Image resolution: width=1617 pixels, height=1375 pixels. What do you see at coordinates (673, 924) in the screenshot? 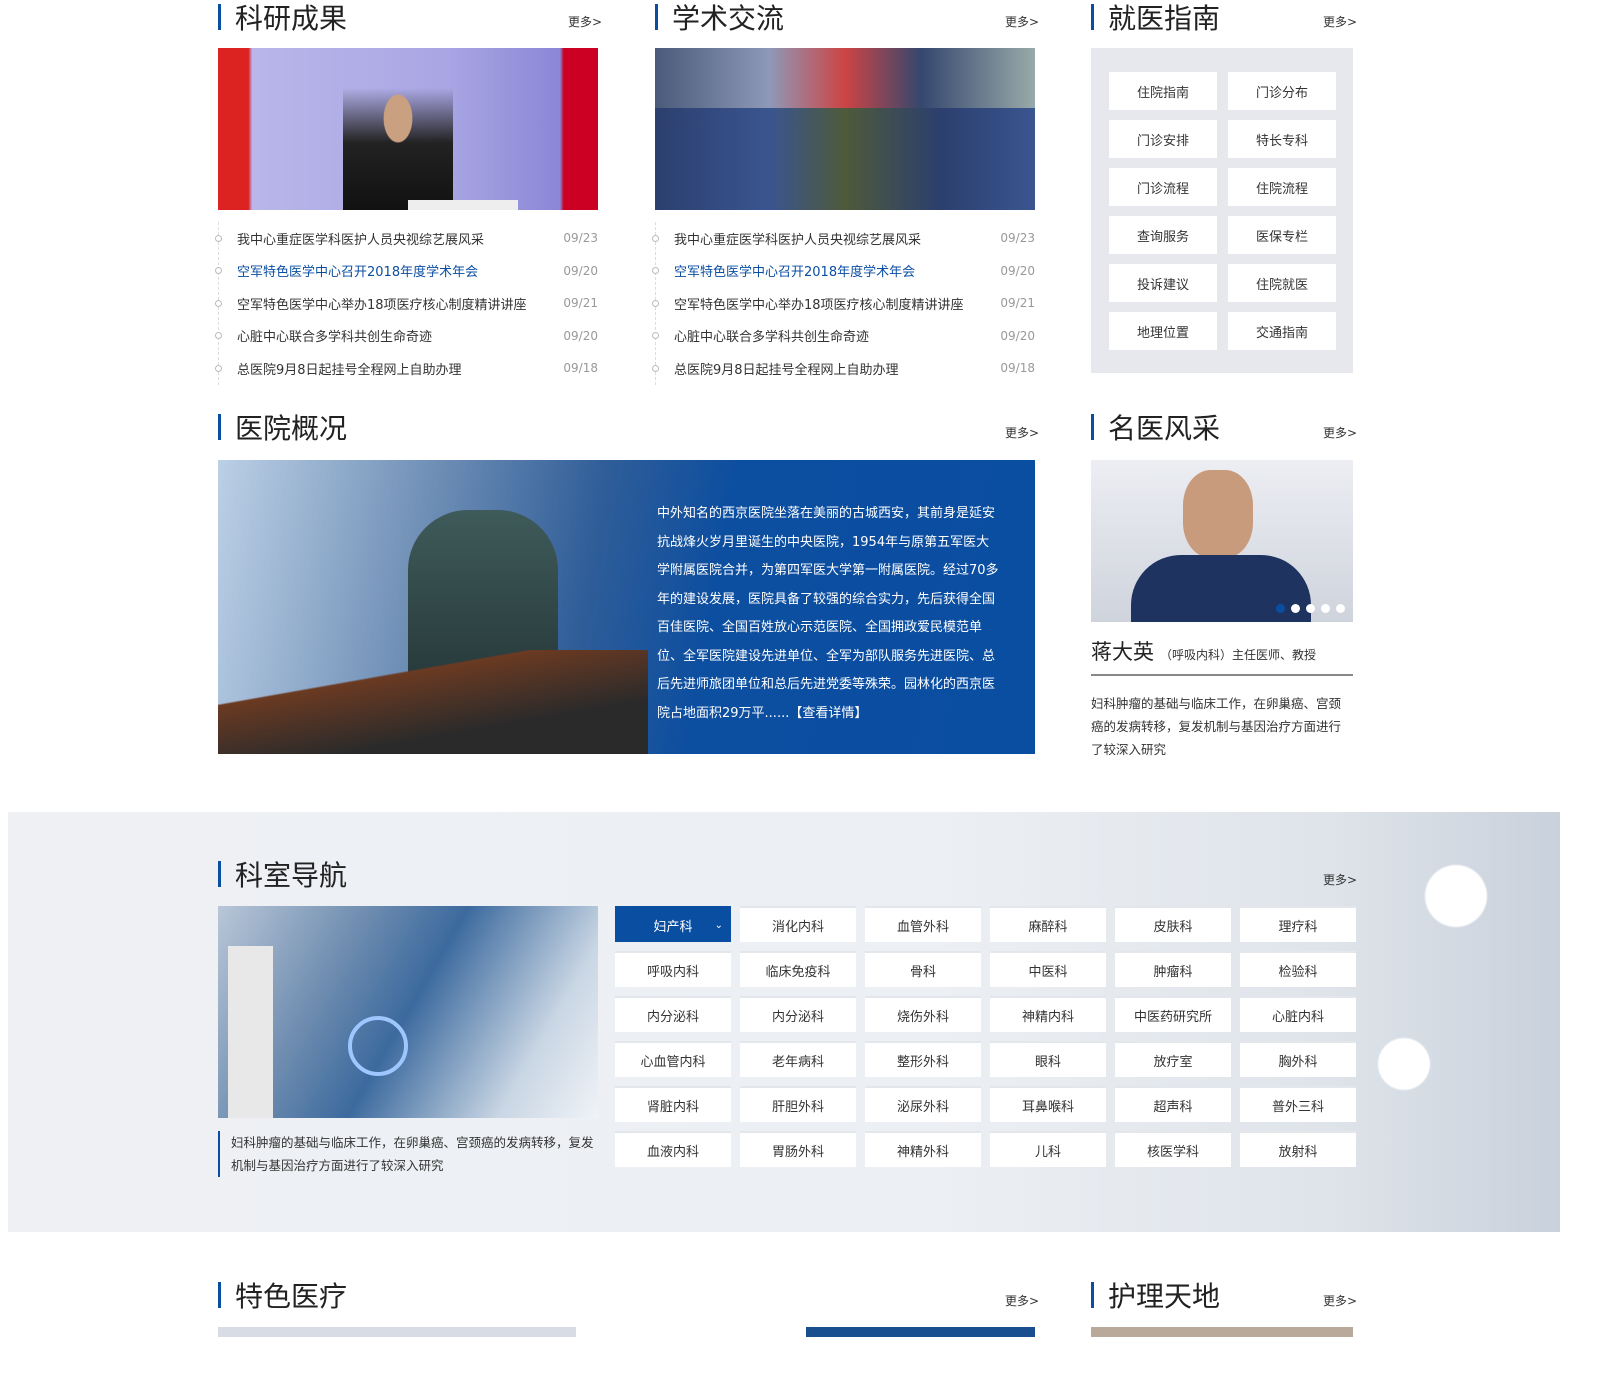
I see `department-button: 妇产科 ⌄` at bounding box center [673, 924].